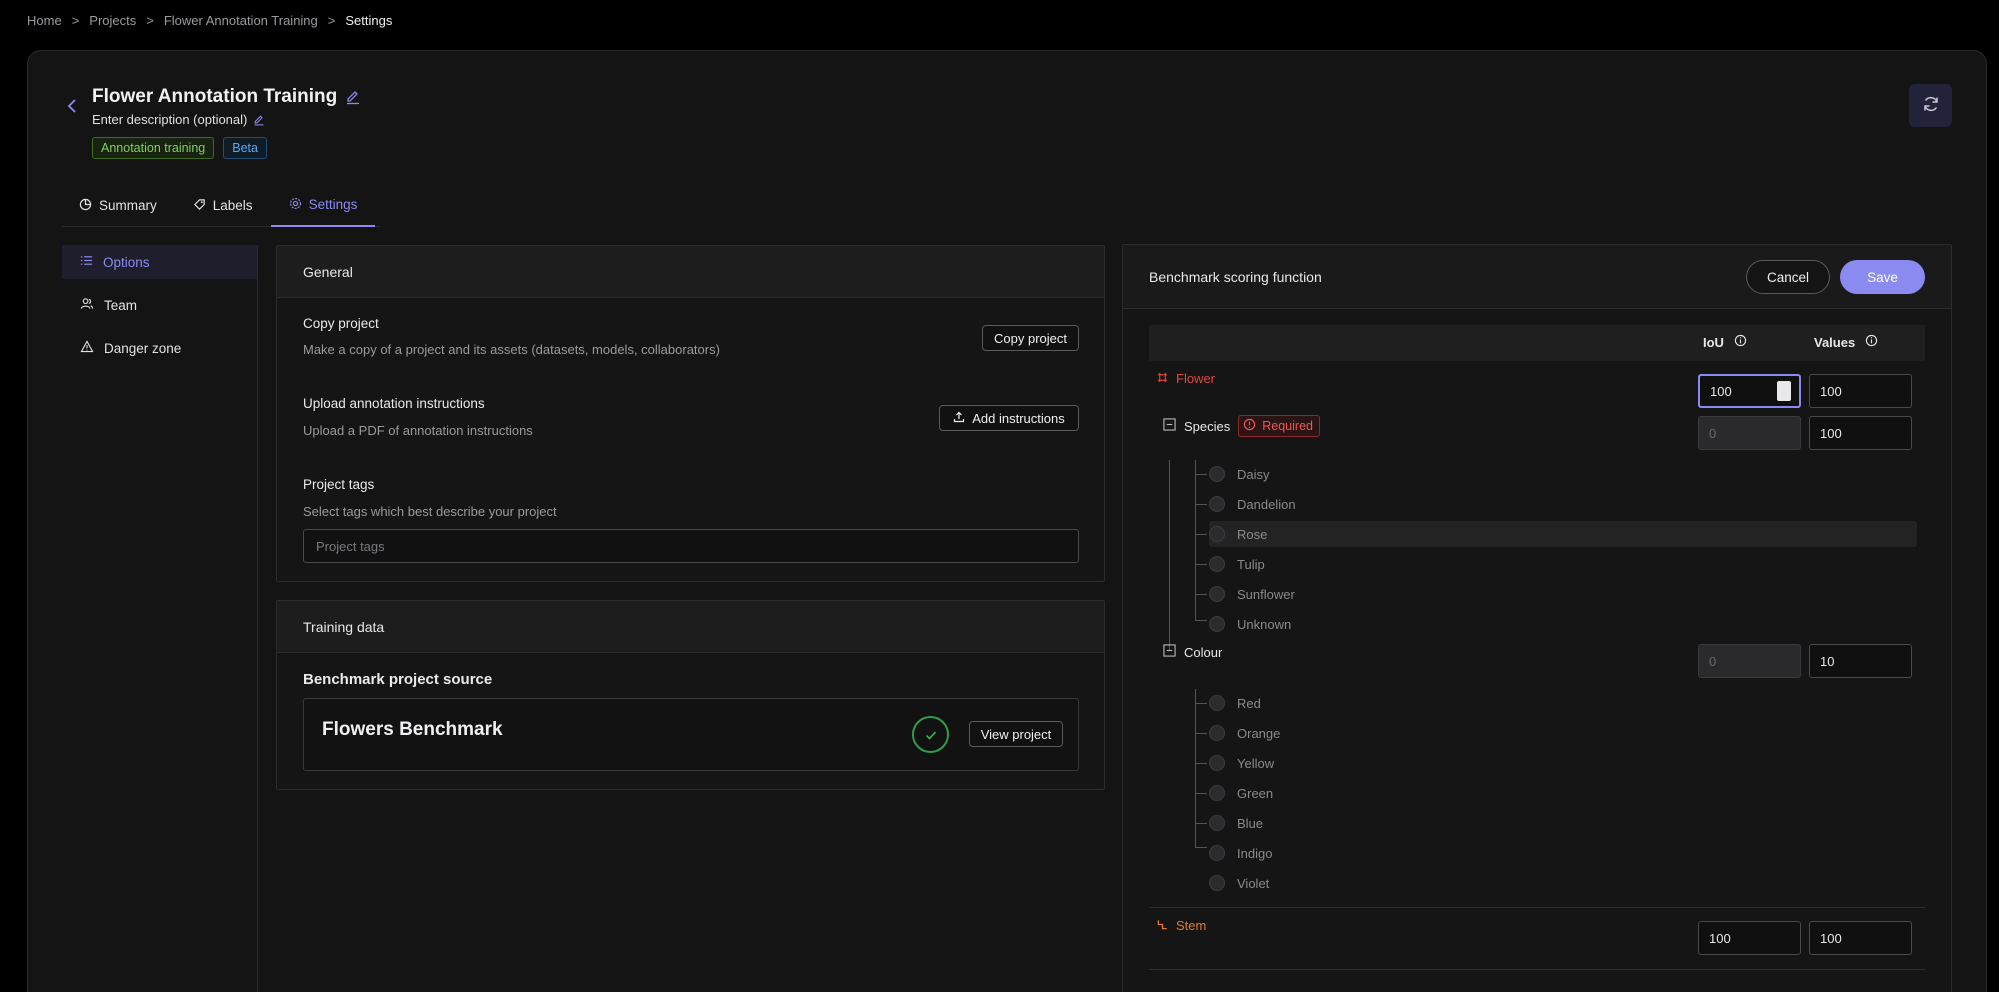  What do you see at coordinates (1181, 925) in the screenshot?
I see `object-stem: Stem` at bounding box center [1181, 925].